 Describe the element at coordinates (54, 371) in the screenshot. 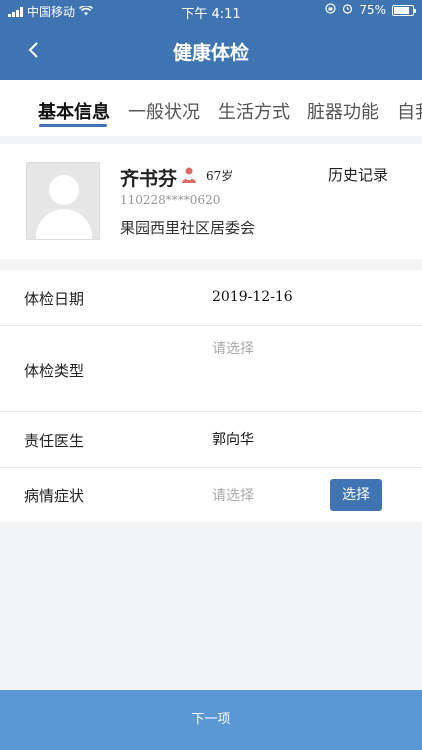

I see `exam-type-label: 体检类型` at that location.